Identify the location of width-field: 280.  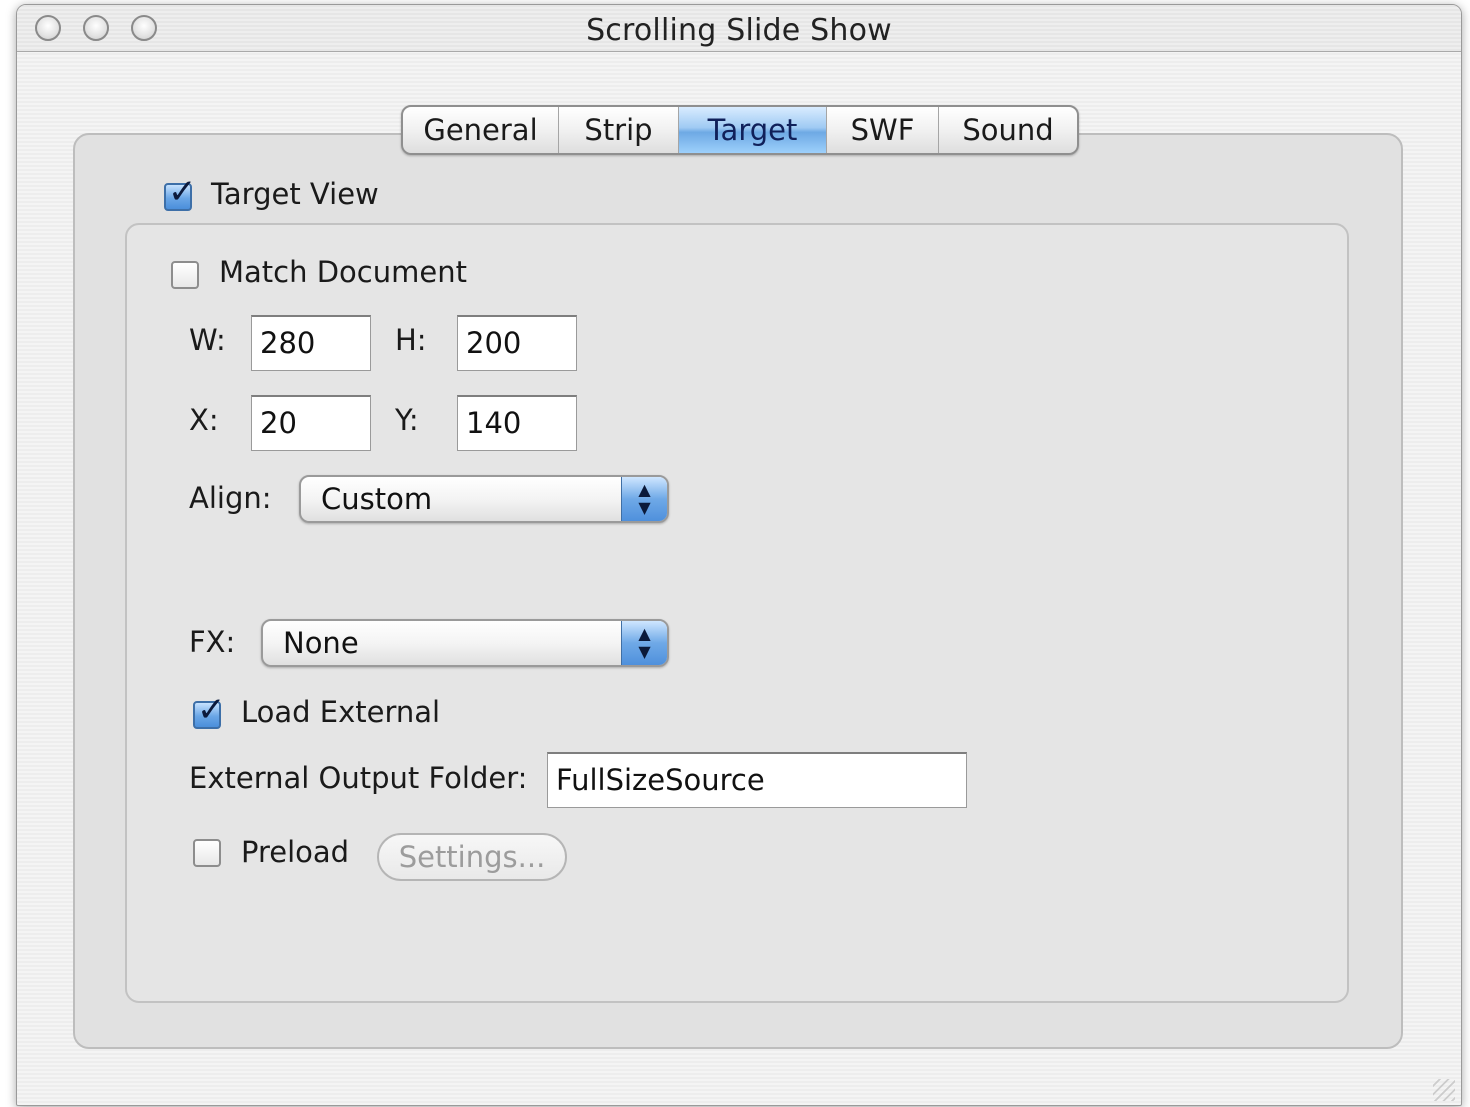
(311, 343).